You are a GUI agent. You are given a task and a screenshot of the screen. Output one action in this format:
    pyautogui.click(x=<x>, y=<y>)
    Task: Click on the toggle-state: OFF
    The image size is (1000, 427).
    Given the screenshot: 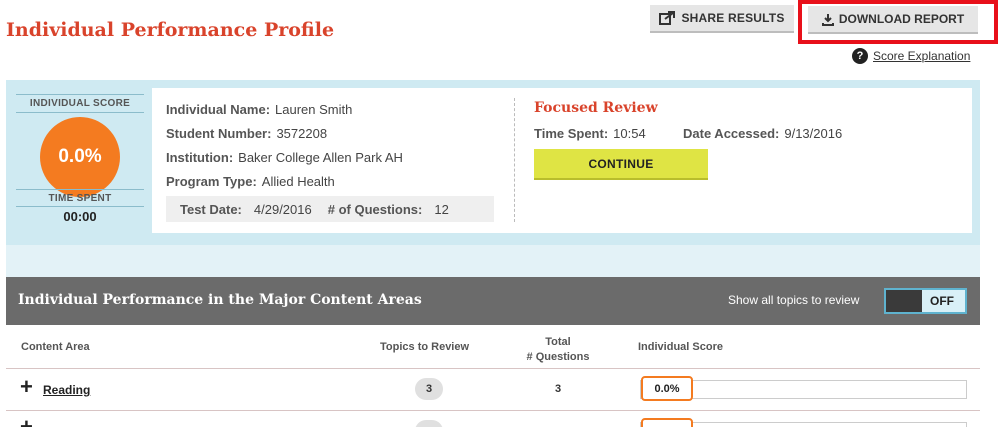 What is the action you would take?
    pyautogui.click(x=942, y=301)
    